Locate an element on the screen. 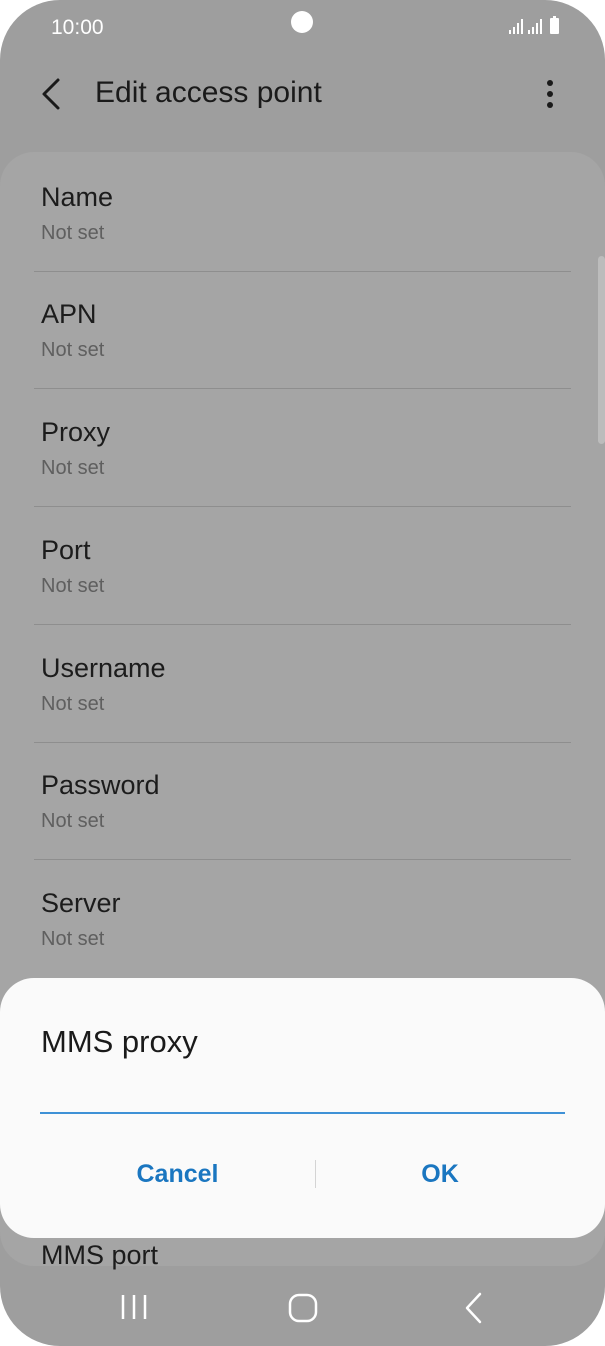  setting-password: Password Not set is located at coordinates (302, 801).